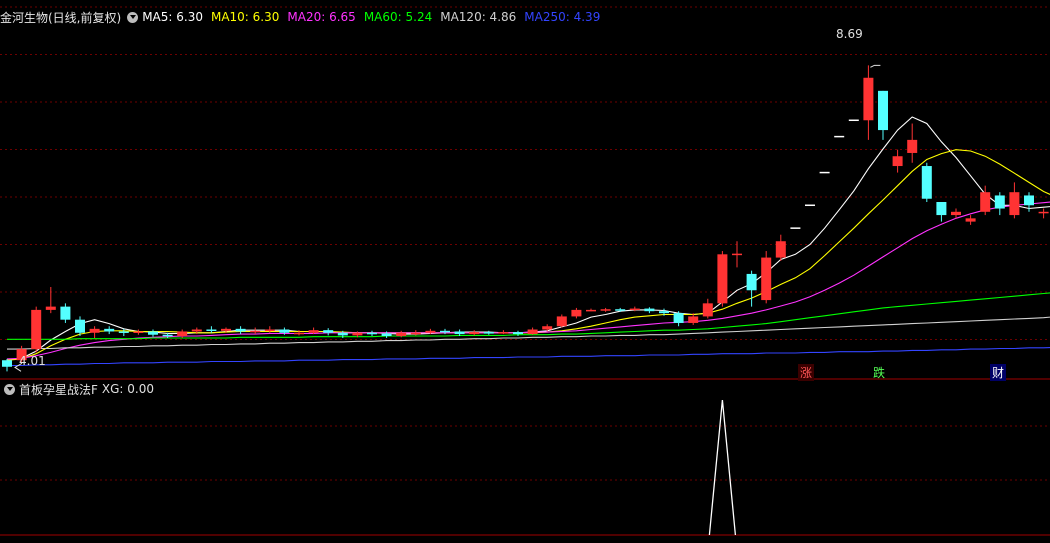 This screenshot has width=1050, height=543. I want to click on stock-title: 金河生物(日线,前复权), so click(60, 17).